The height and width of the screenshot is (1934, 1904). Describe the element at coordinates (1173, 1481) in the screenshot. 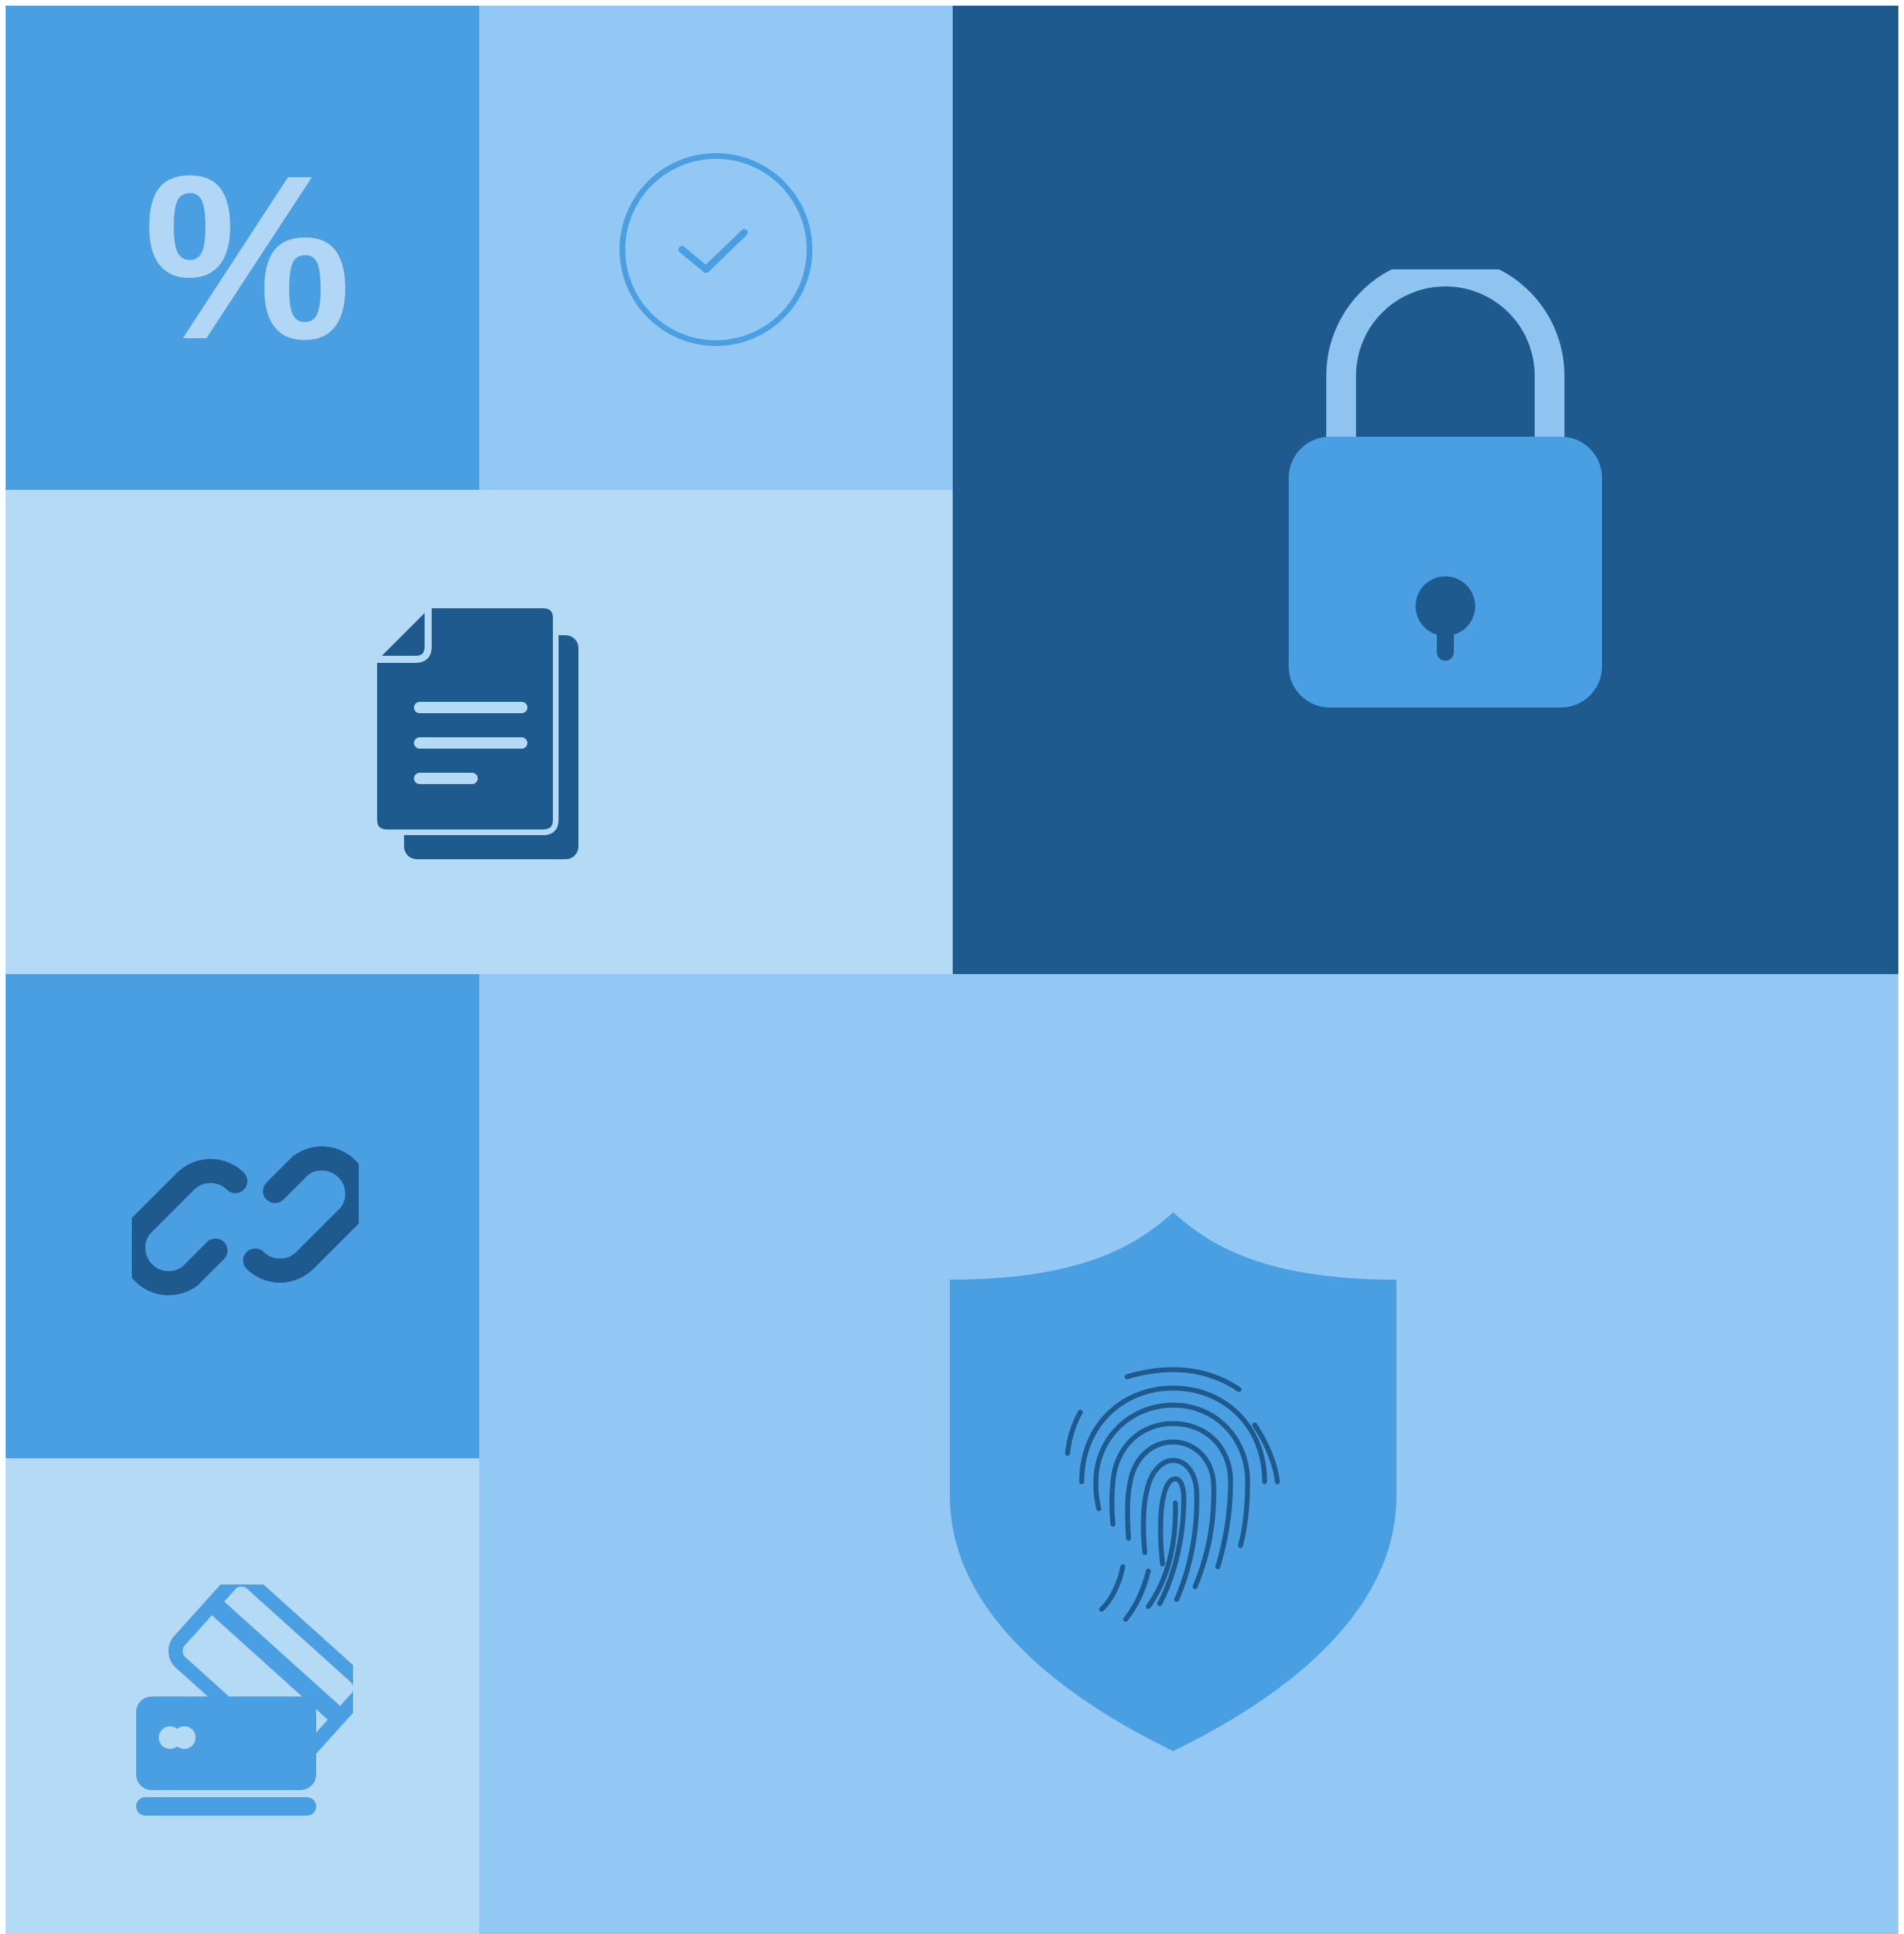

I see `fingerprint-shield-icon` at that location.